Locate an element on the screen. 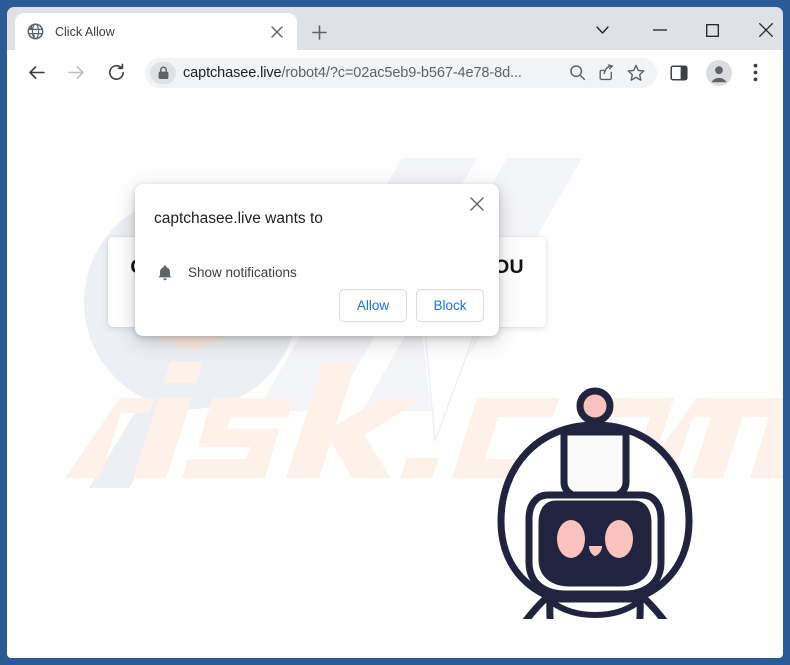  side-panel-icon is located at coordinates (679, 73).